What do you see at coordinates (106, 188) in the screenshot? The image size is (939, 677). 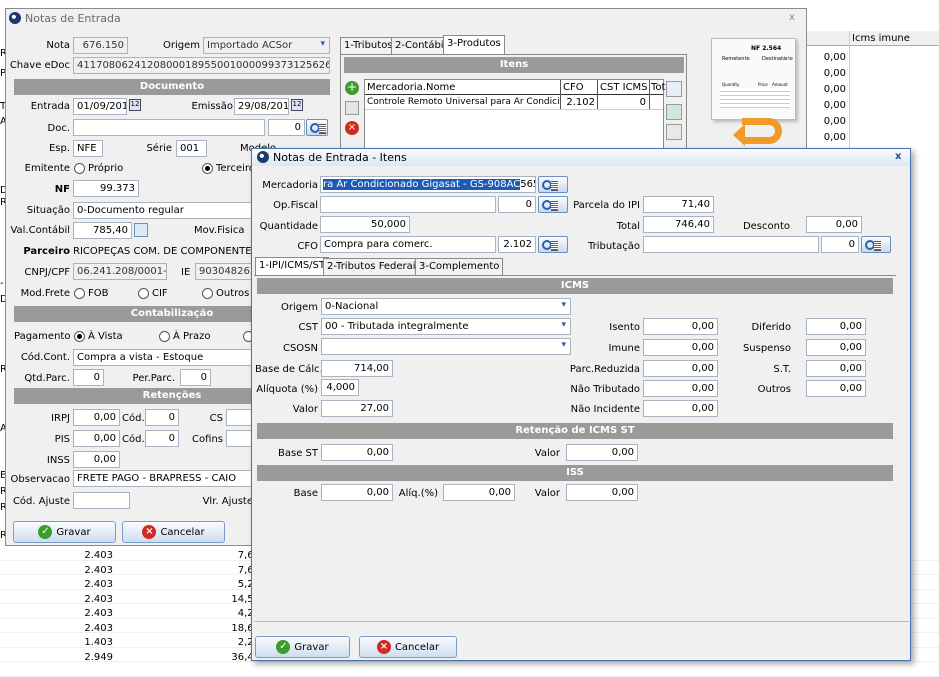 I see `nf-field: 99.373` at bounding box center [106, 188].